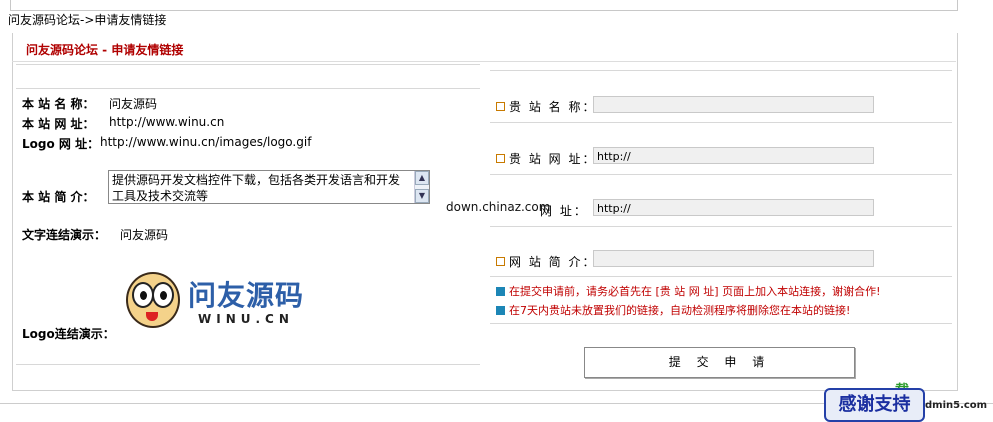 The height and width of the screenshot is (422, 993). Describe the element at coordinates (256, 188) in the screenshot. I see `site-intro-text: 提供源码开发文档控件下载，包括各类开发语言和开发工具及技术交流等` at that location.